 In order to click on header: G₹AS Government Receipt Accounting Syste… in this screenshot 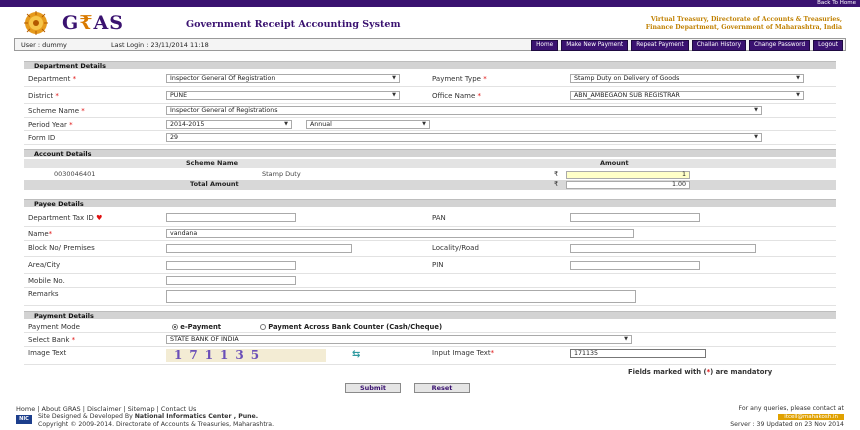, I will do `click(430, 22)`.